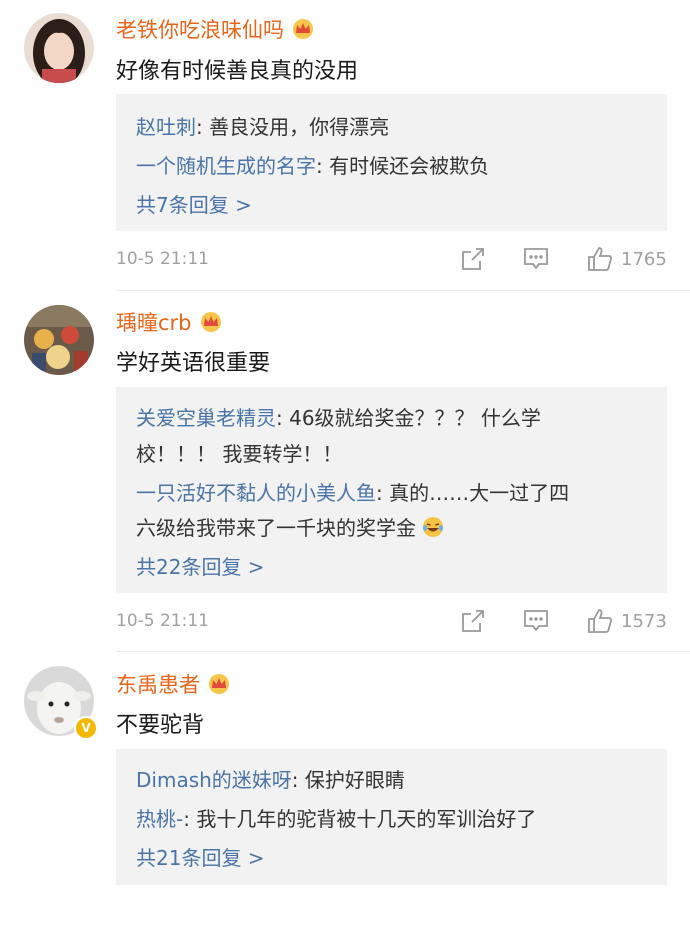 The width and height of the screenshot is (690, 932). Describe the element at coordinates (403, 166) in the screenshot. I see `reply-text: : 有时候还会被欺负` at that location.